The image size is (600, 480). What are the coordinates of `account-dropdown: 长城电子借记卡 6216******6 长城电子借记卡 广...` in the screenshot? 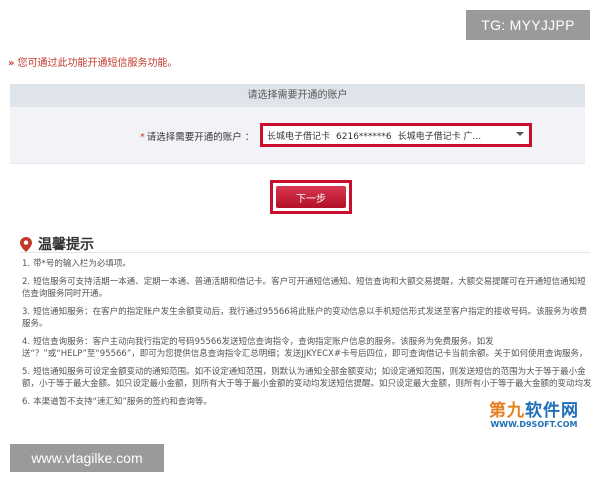 It's located at (396, 135).